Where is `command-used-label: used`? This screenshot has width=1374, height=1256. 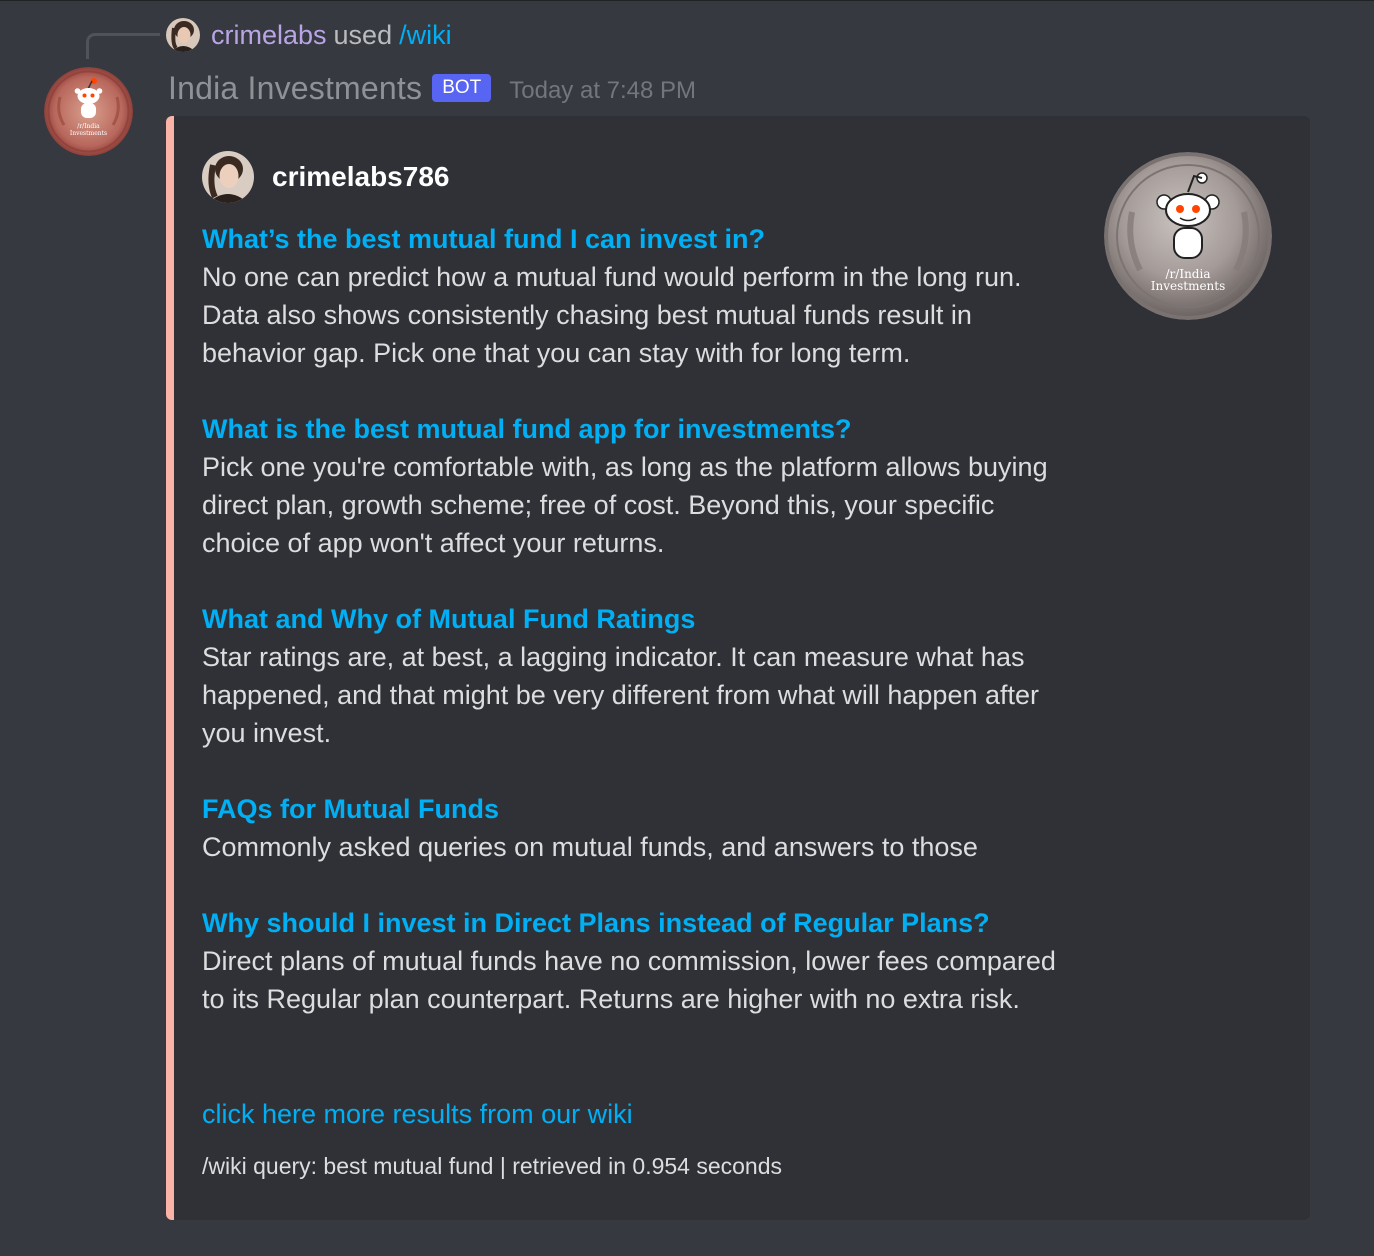 command-used-label: used is located at coordinates (363, 34).